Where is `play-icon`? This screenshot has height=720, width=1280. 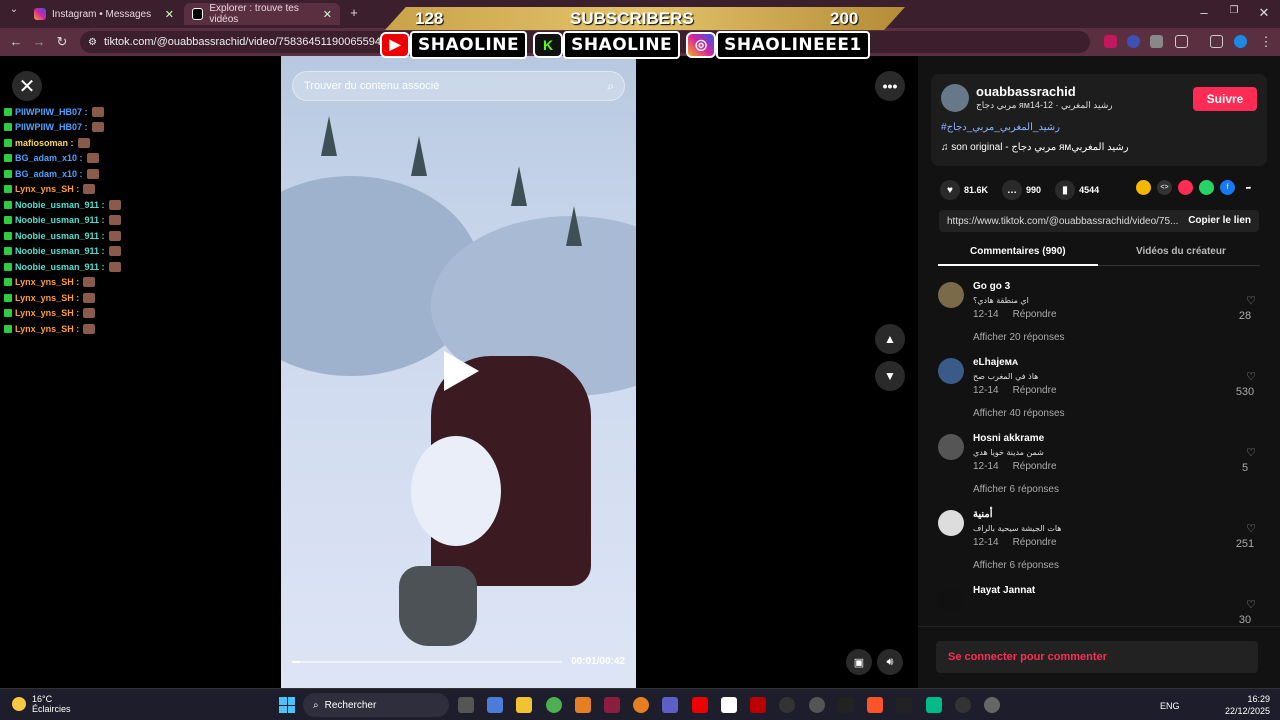 play-icon is located at coordinates (461, 371).